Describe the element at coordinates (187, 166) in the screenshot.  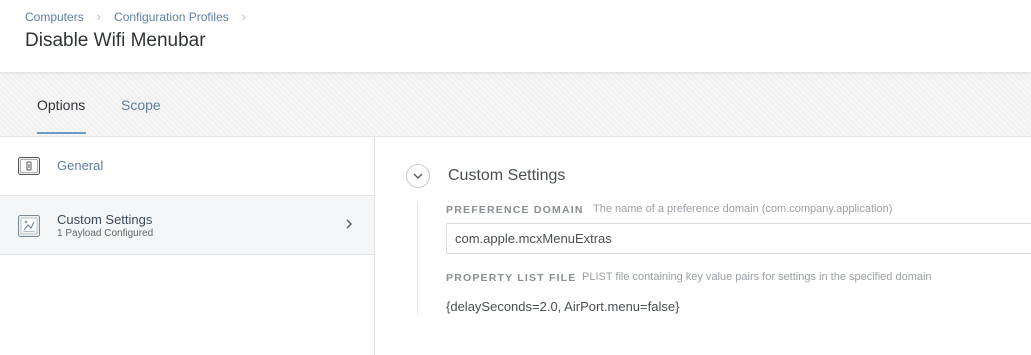
I see `sidebar-item-general: General` at that location.